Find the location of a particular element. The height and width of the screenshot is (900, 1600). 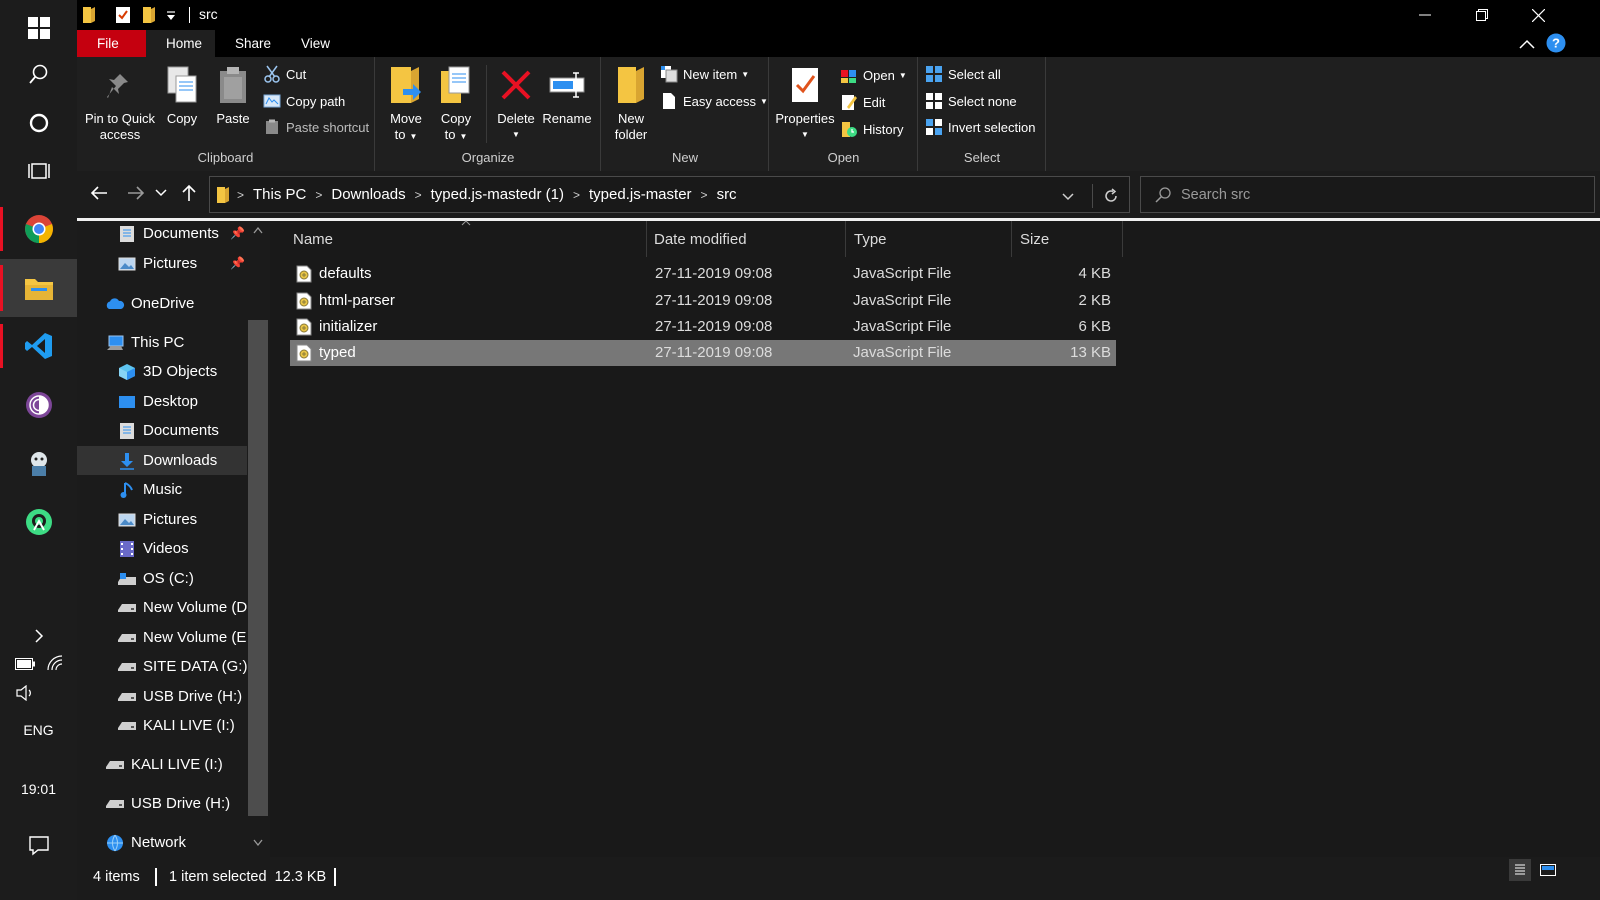

details-view-button is located at coordinates (1520, 870).